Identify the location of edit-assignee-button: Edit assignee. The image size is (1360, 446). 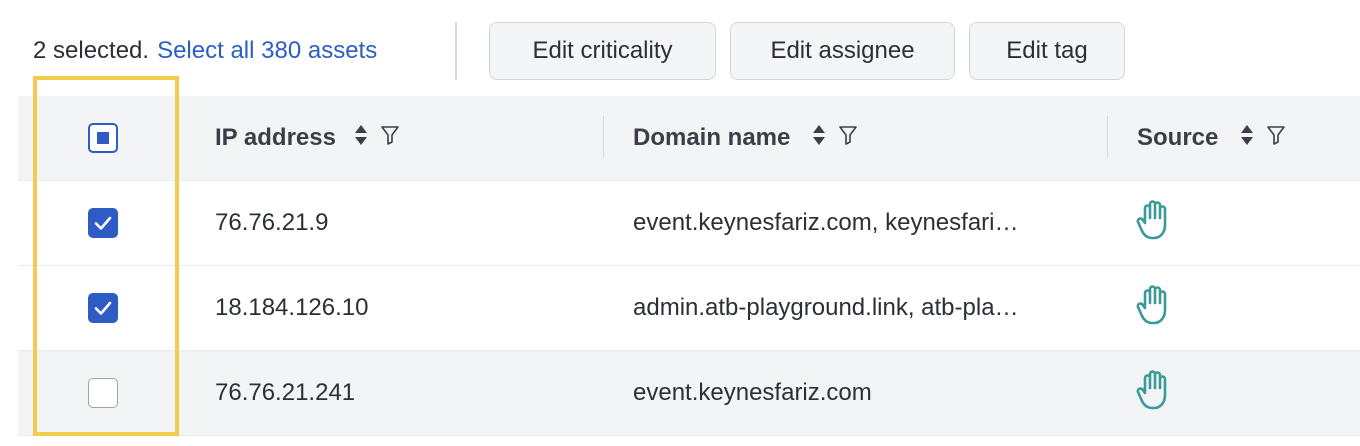
(842, 51).